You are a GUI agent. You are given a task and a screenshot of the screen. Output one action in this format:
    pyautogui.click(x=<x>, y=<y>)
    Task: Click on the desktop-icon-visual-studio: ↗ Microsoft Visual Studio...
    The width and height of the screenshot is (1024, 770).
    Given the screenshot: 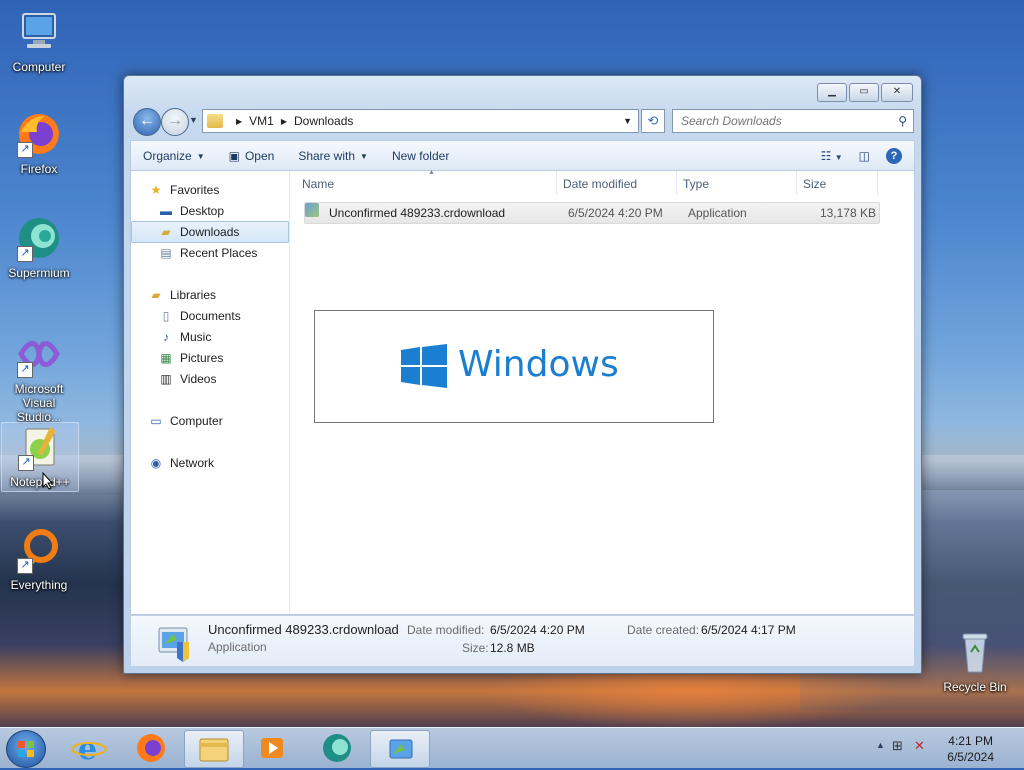 What is the action you would take?
    pyautogui.click(x=39, y=377)
    